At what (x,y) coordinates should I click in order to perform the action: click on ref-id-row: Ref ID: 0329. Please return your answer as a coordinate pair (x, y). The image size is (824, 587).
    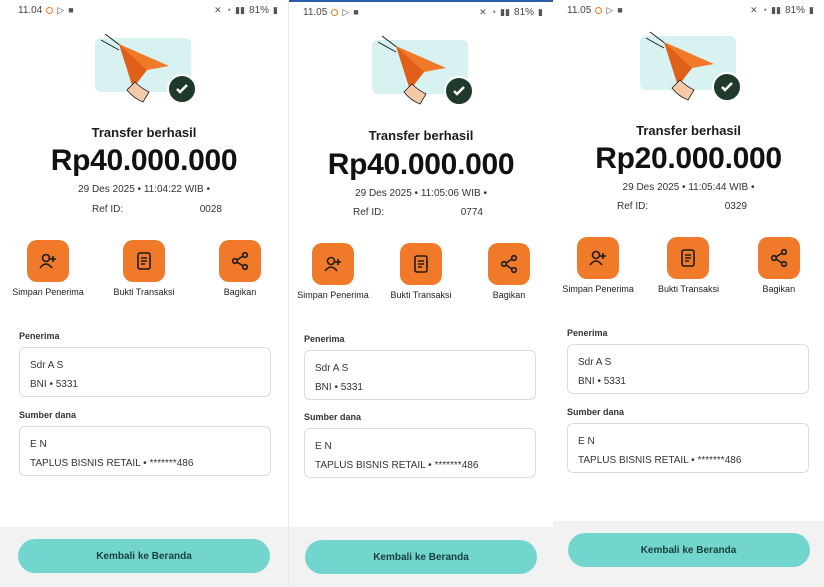
    Looking at the image, I should click on (682, 208).